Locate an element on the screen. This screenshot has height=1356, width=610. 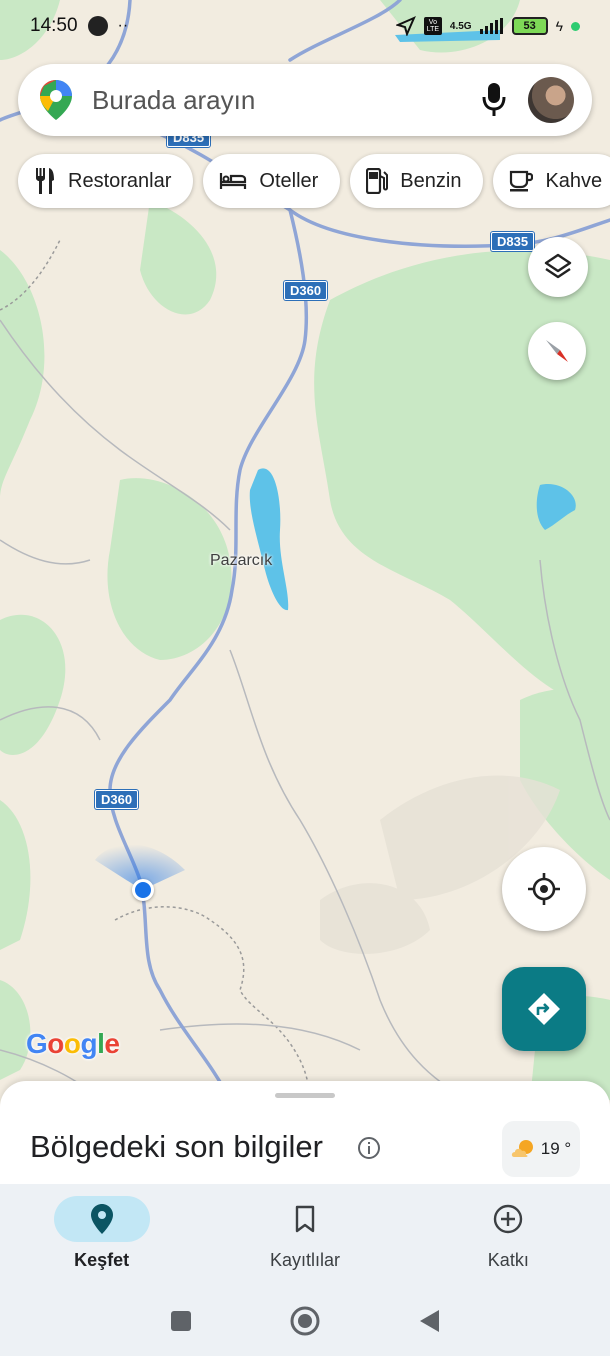
back-icon is located at coordinates (429, 1321).